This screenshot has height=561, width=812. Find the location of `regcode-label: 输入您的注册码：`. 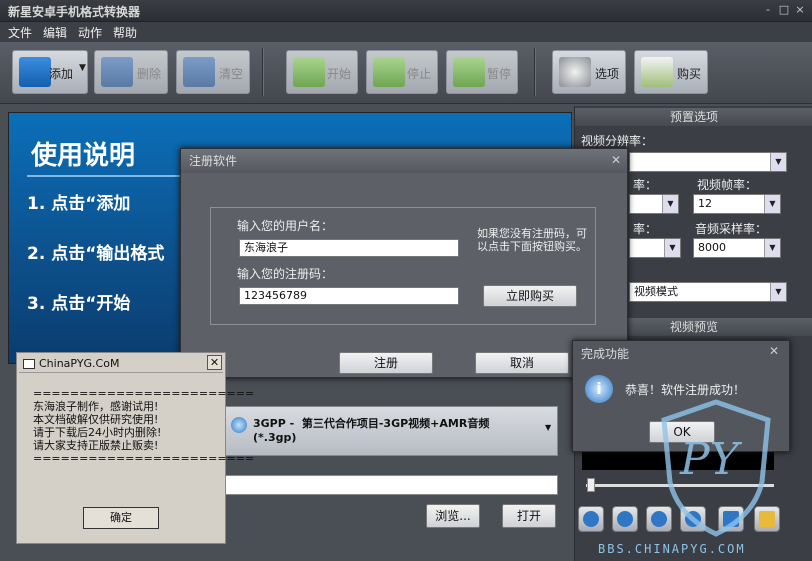

regcode-label: 输入您的注册码： is located at coordinates (285, 274).